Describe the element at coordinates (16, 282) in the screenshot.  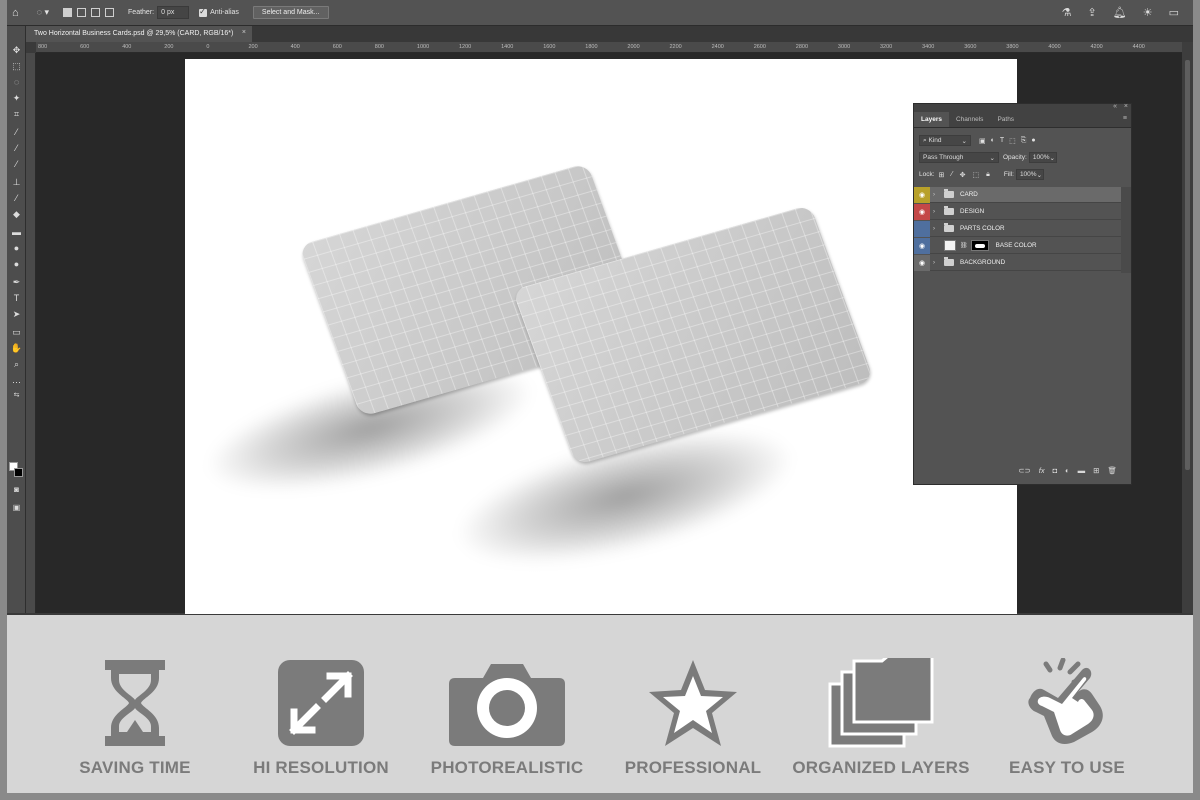
I see `pen-tool-icon: ✒` at that location.